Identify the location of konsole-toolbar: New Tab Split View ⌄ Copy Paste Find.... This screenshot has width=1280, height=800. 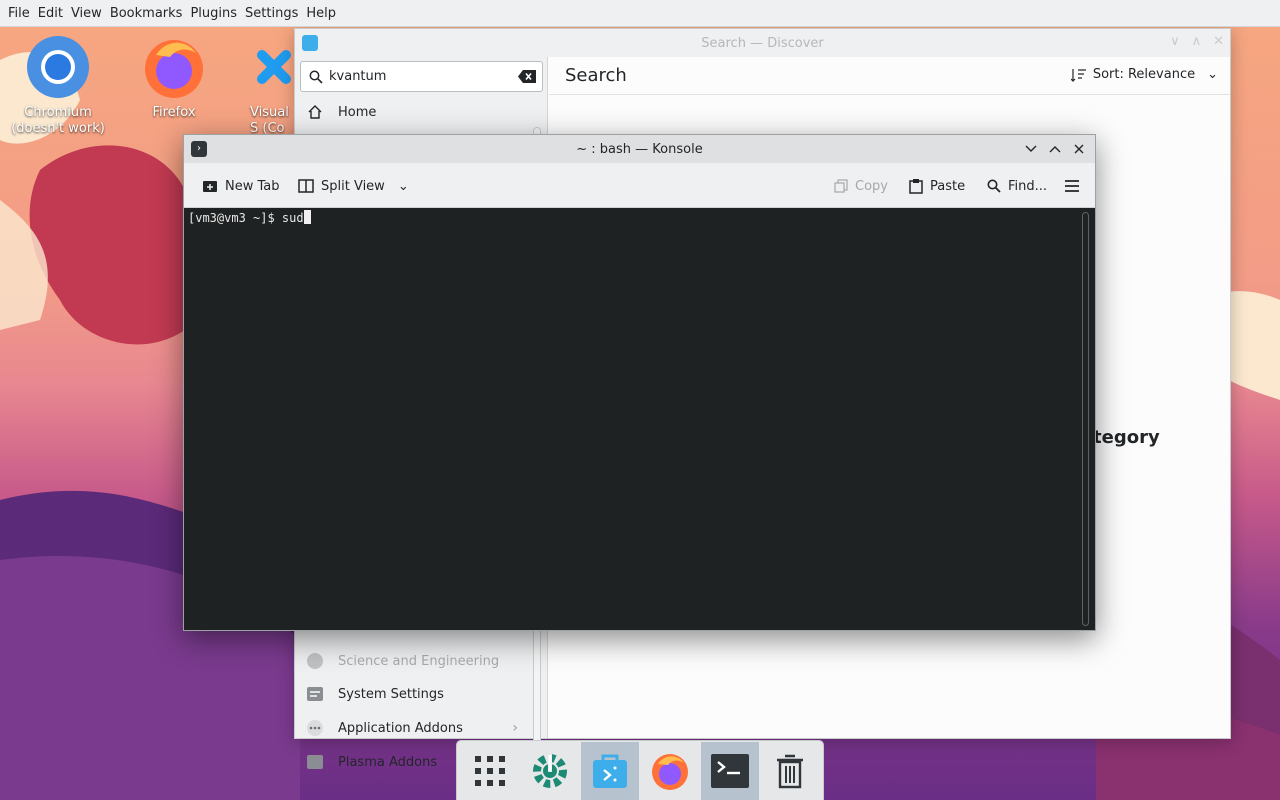
(639, 185).